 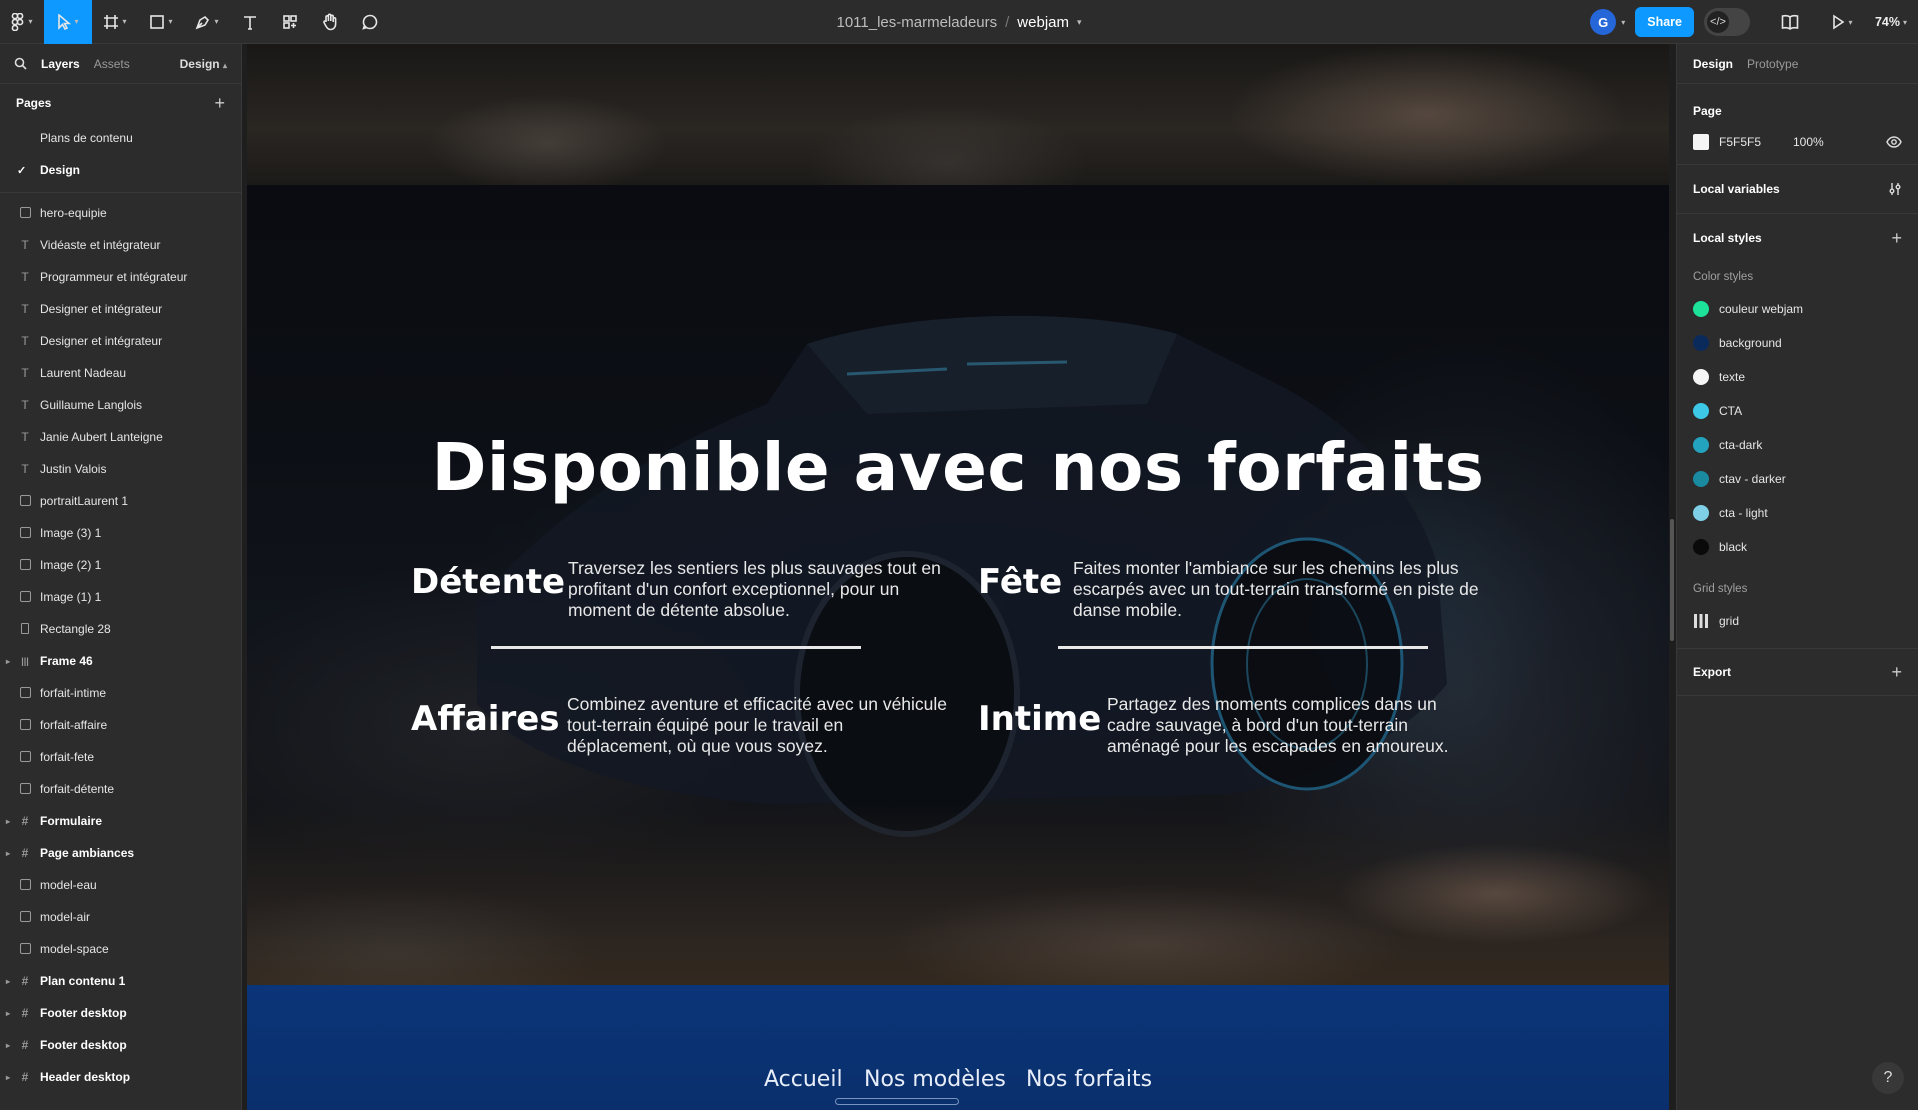 I want to click on resources-button, so click(x=290, y=22).